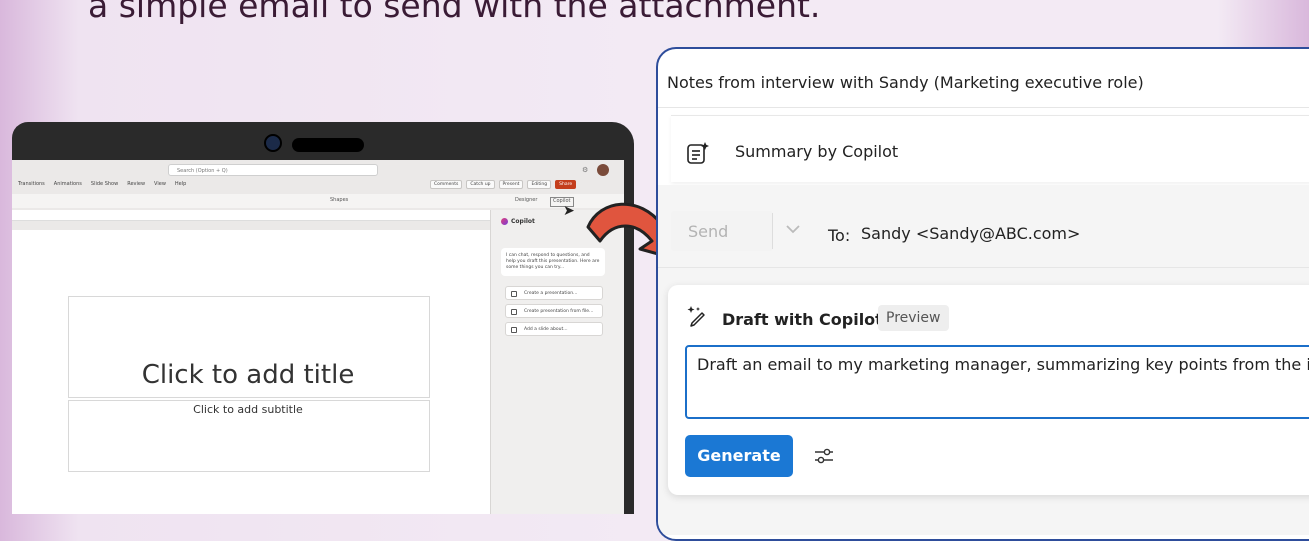 Image resolution: width=1309 pixels, height=541 pixels. I want to click on copilot-icon, so click(504, 221).